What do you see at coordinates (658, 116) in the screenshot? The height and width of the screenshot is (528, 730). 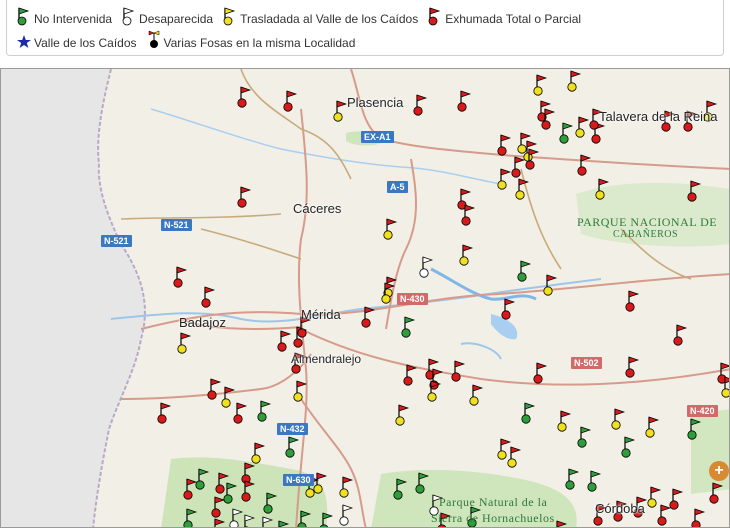 I see `city-label-talavera: Talavera de la Reina` at bounding box center [658, 116].